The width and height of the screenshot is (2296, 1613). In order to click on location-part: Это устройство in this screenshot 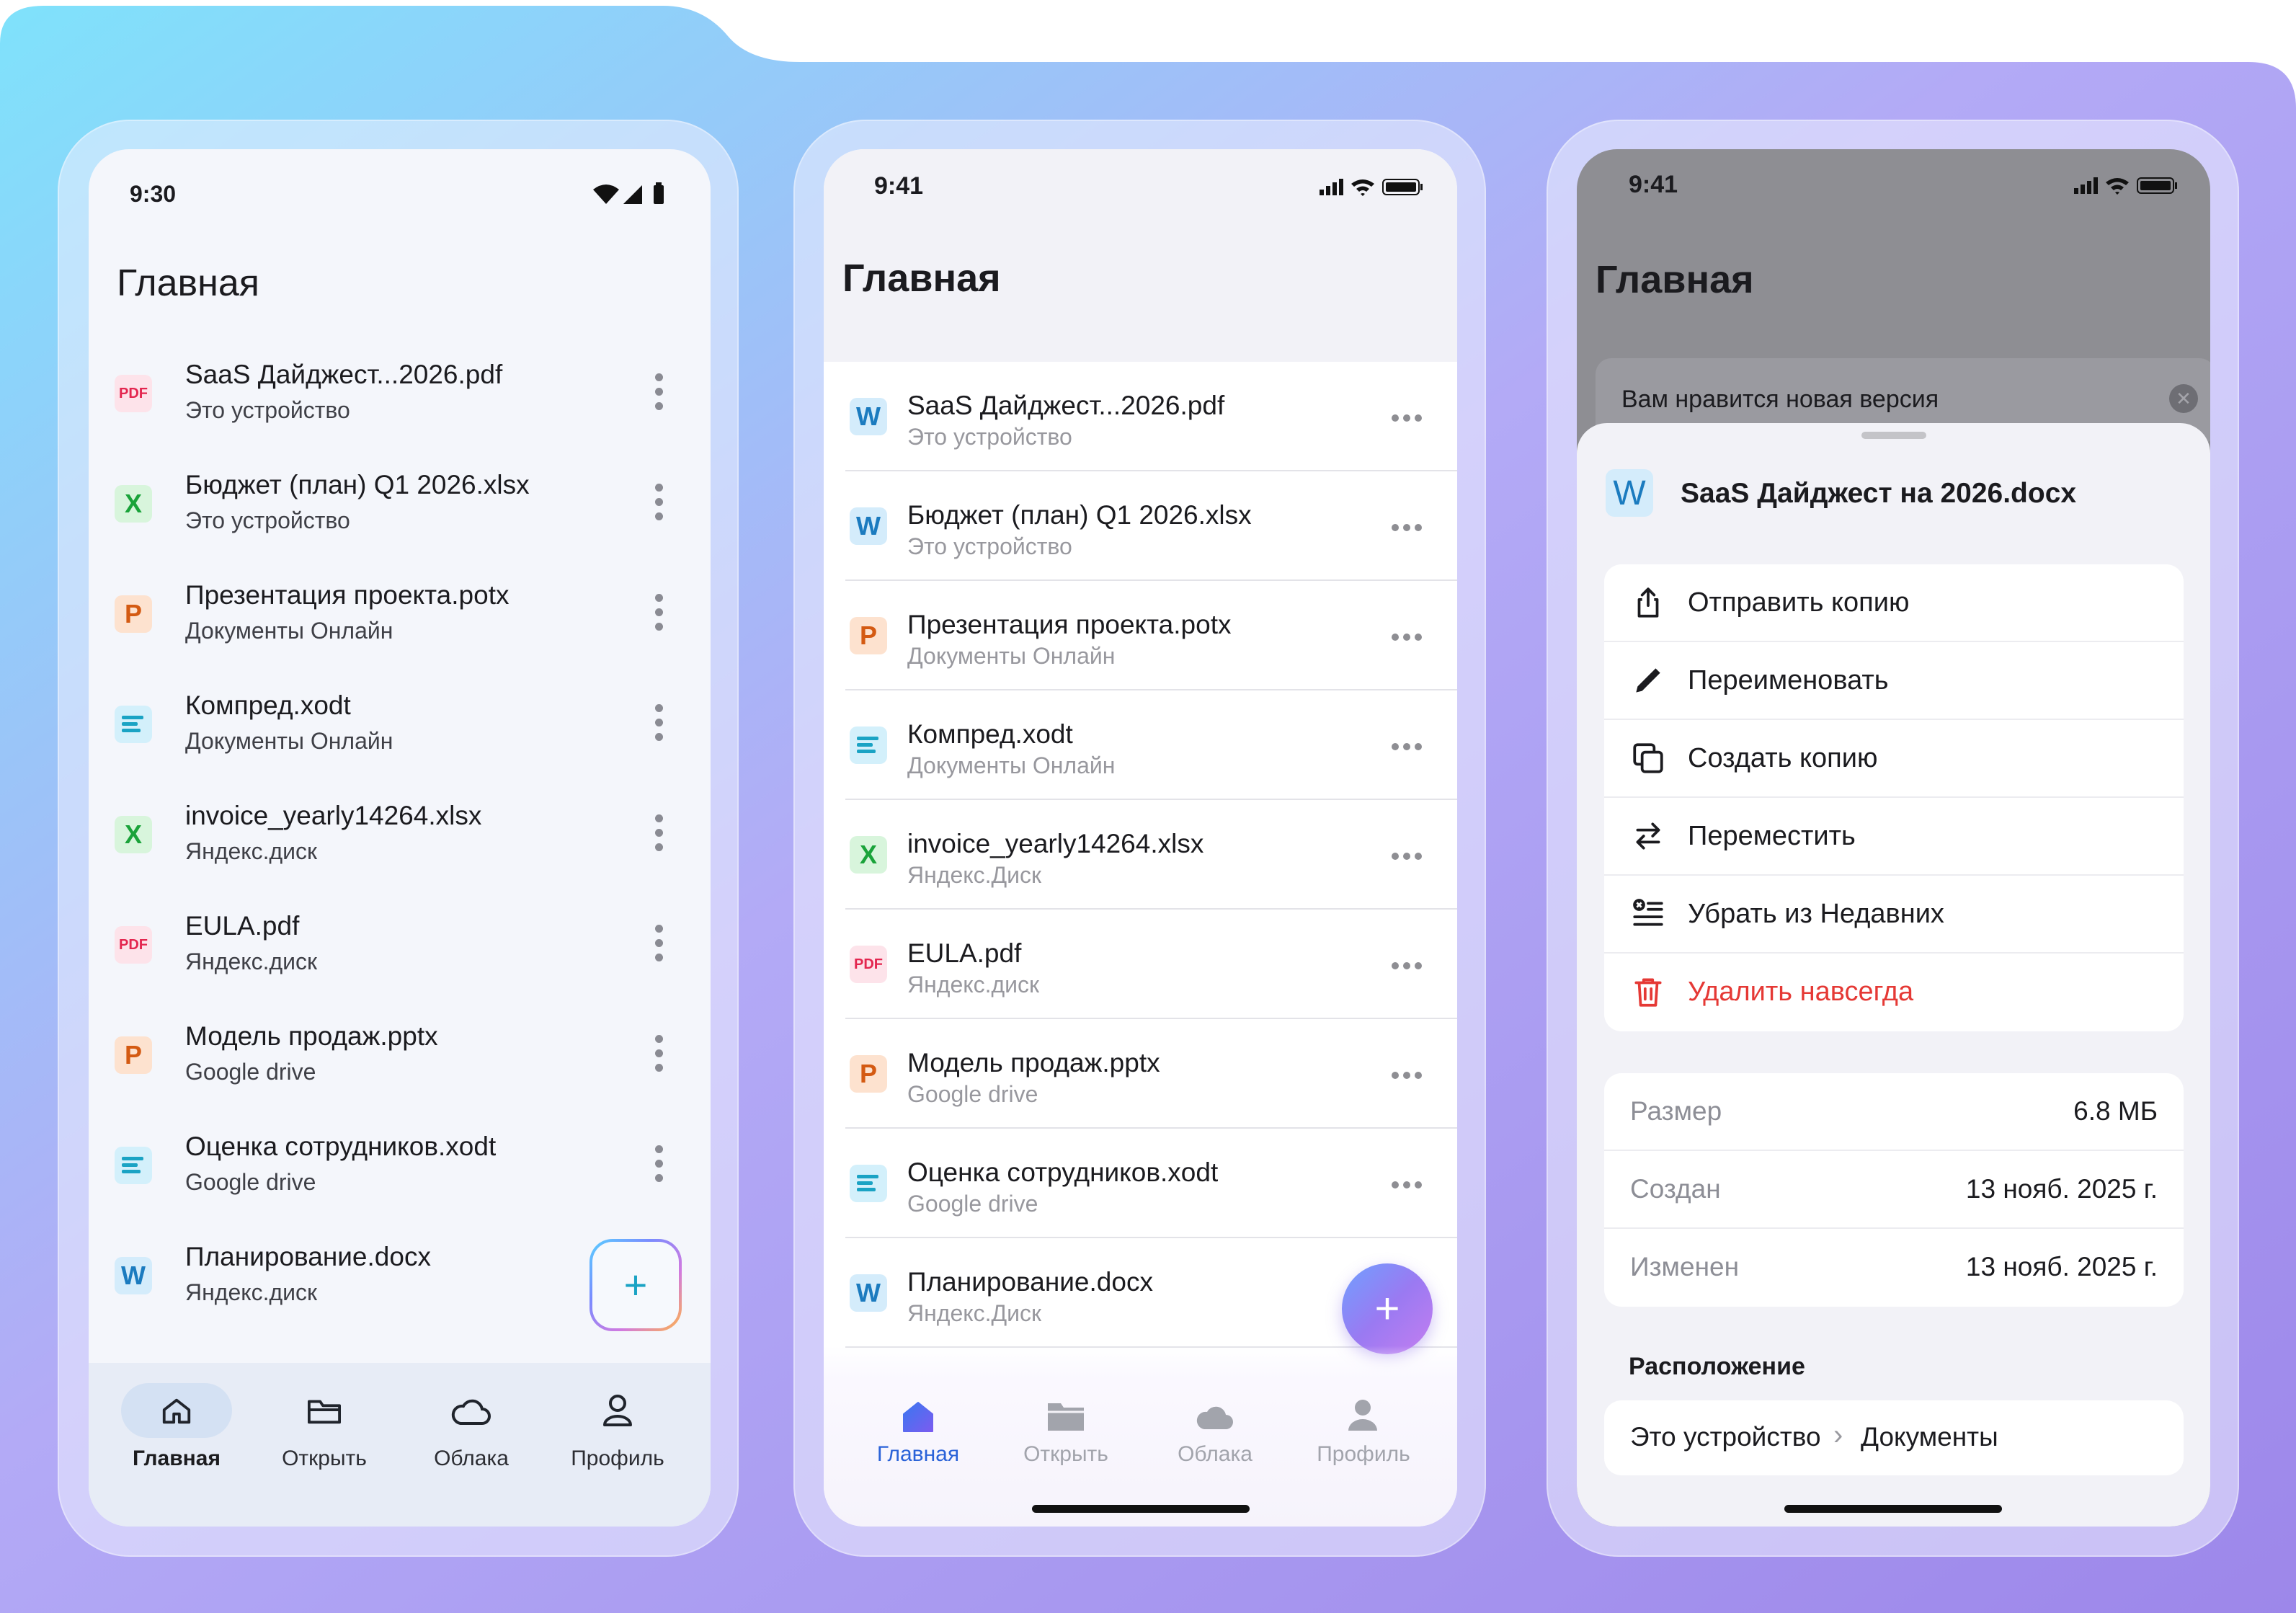, I will do `click(1725, 1437)`.